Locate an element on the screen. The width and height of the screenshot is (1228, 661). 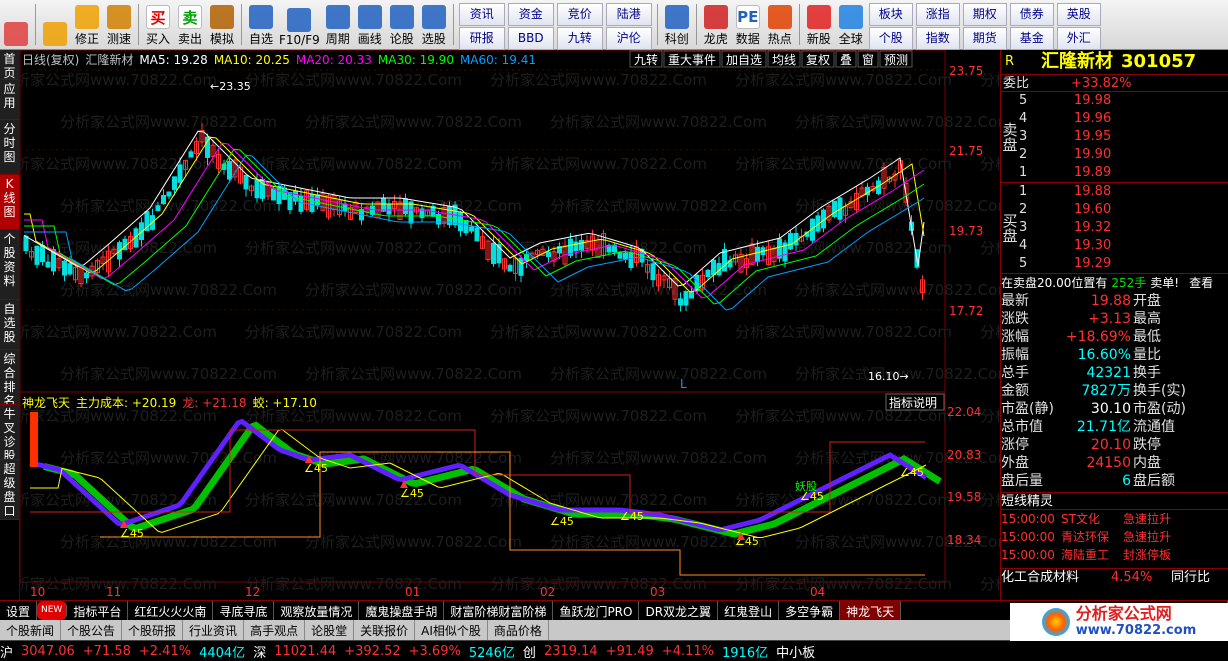
jingling-event-row: 15:00:00 ST文化 急速拉升 is located at coordinates (1114, 519).